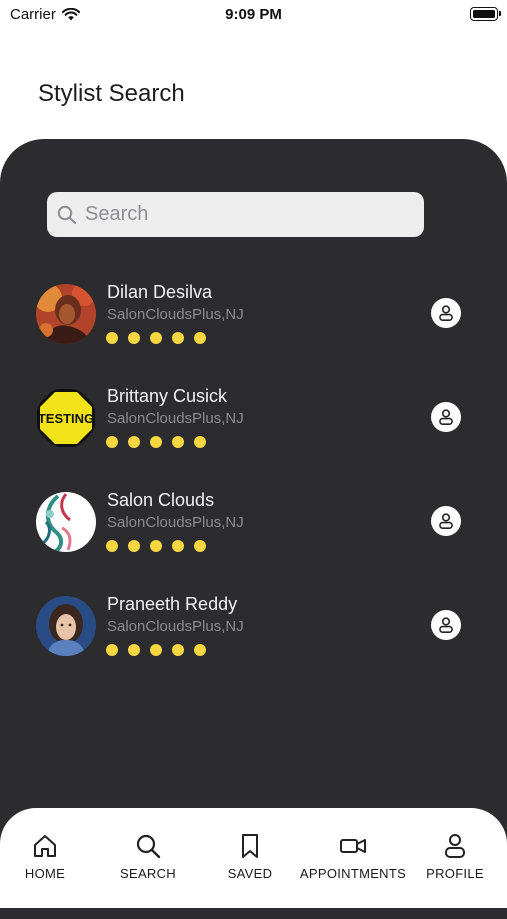 The height and width of the screenshot is (919, 507). What do you see at coordinates (250, 873) in the screenshot?
I see `tab-label: SAVED` at bounding box center [250, 873].